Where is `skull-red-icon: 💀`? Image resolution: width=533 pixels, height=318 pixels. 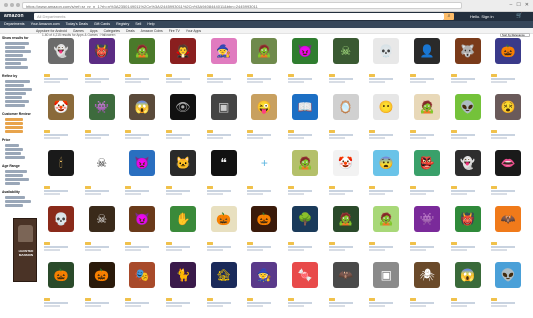 skull-red-icon: 💀 is located at coordinates (61, 219).